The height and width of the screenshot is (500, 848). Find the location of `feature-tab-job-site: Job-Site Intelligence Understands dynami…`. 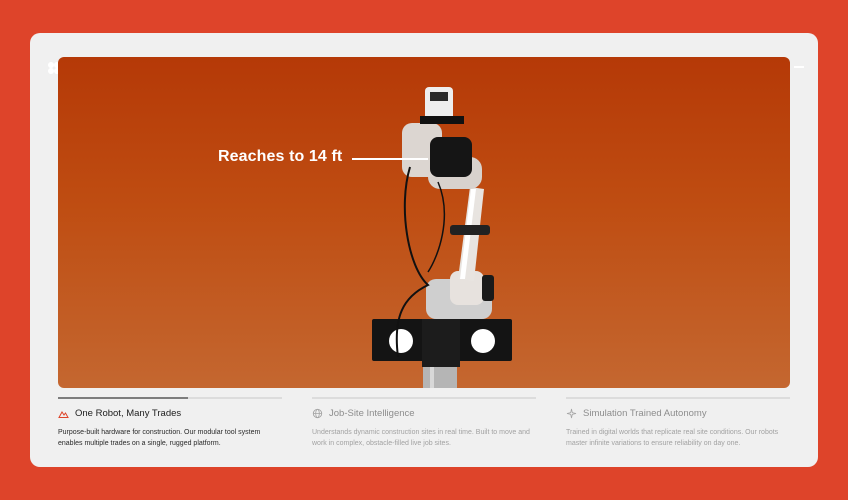

feature-tab-job-site: Job-Site Intelligence Understands dynami… is located at coordinates (424, 423).